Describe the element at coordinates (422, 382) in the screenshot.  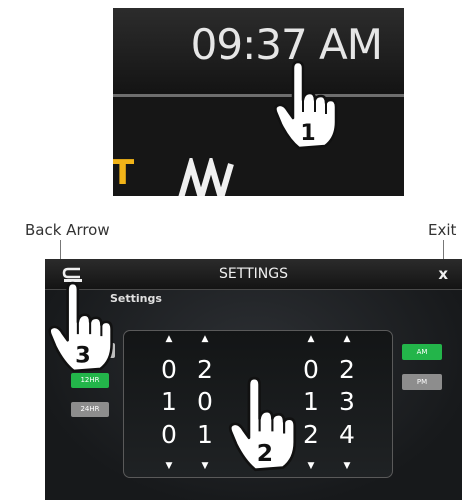
I see `pm-button: PM` at that location.